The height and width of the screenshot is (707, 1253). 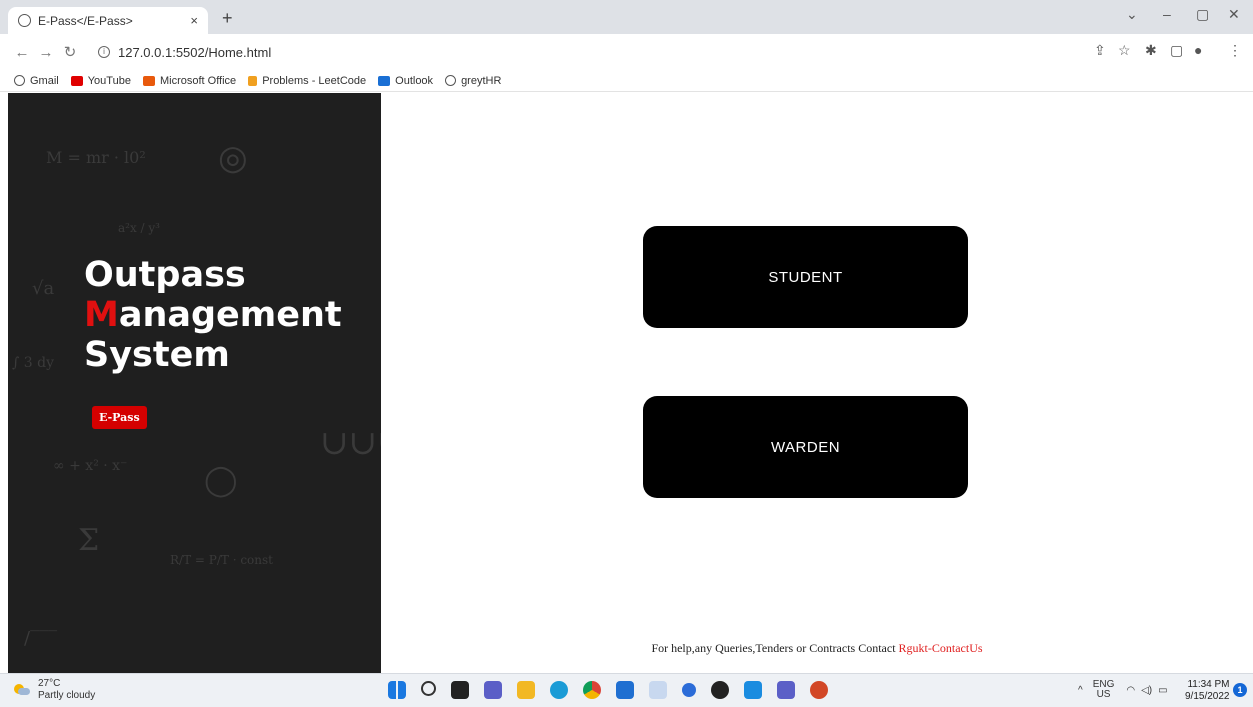 What do you see at coordinates (119, 417) in the screenshot?
I see `epass-badge: E-Pass` at bounding box center [119, 417].